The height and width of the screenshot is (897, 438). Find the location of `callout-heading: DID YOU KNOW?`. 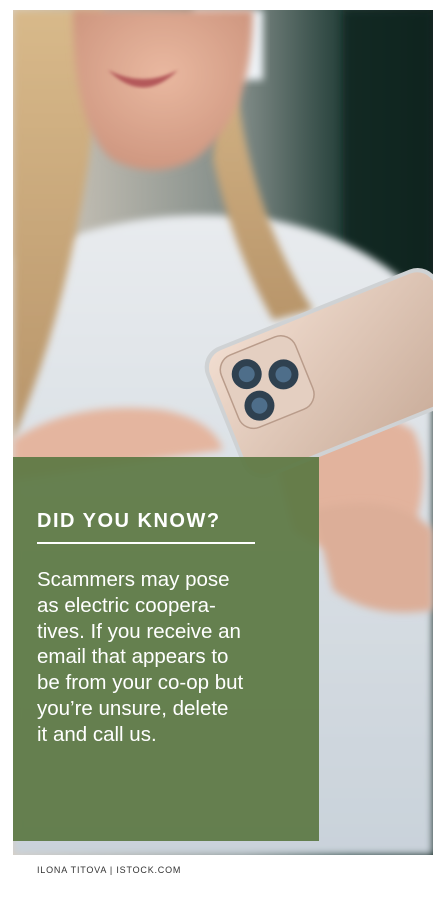

callout-heading: DID YOU KNOW? is located at coordinates (129, 521).